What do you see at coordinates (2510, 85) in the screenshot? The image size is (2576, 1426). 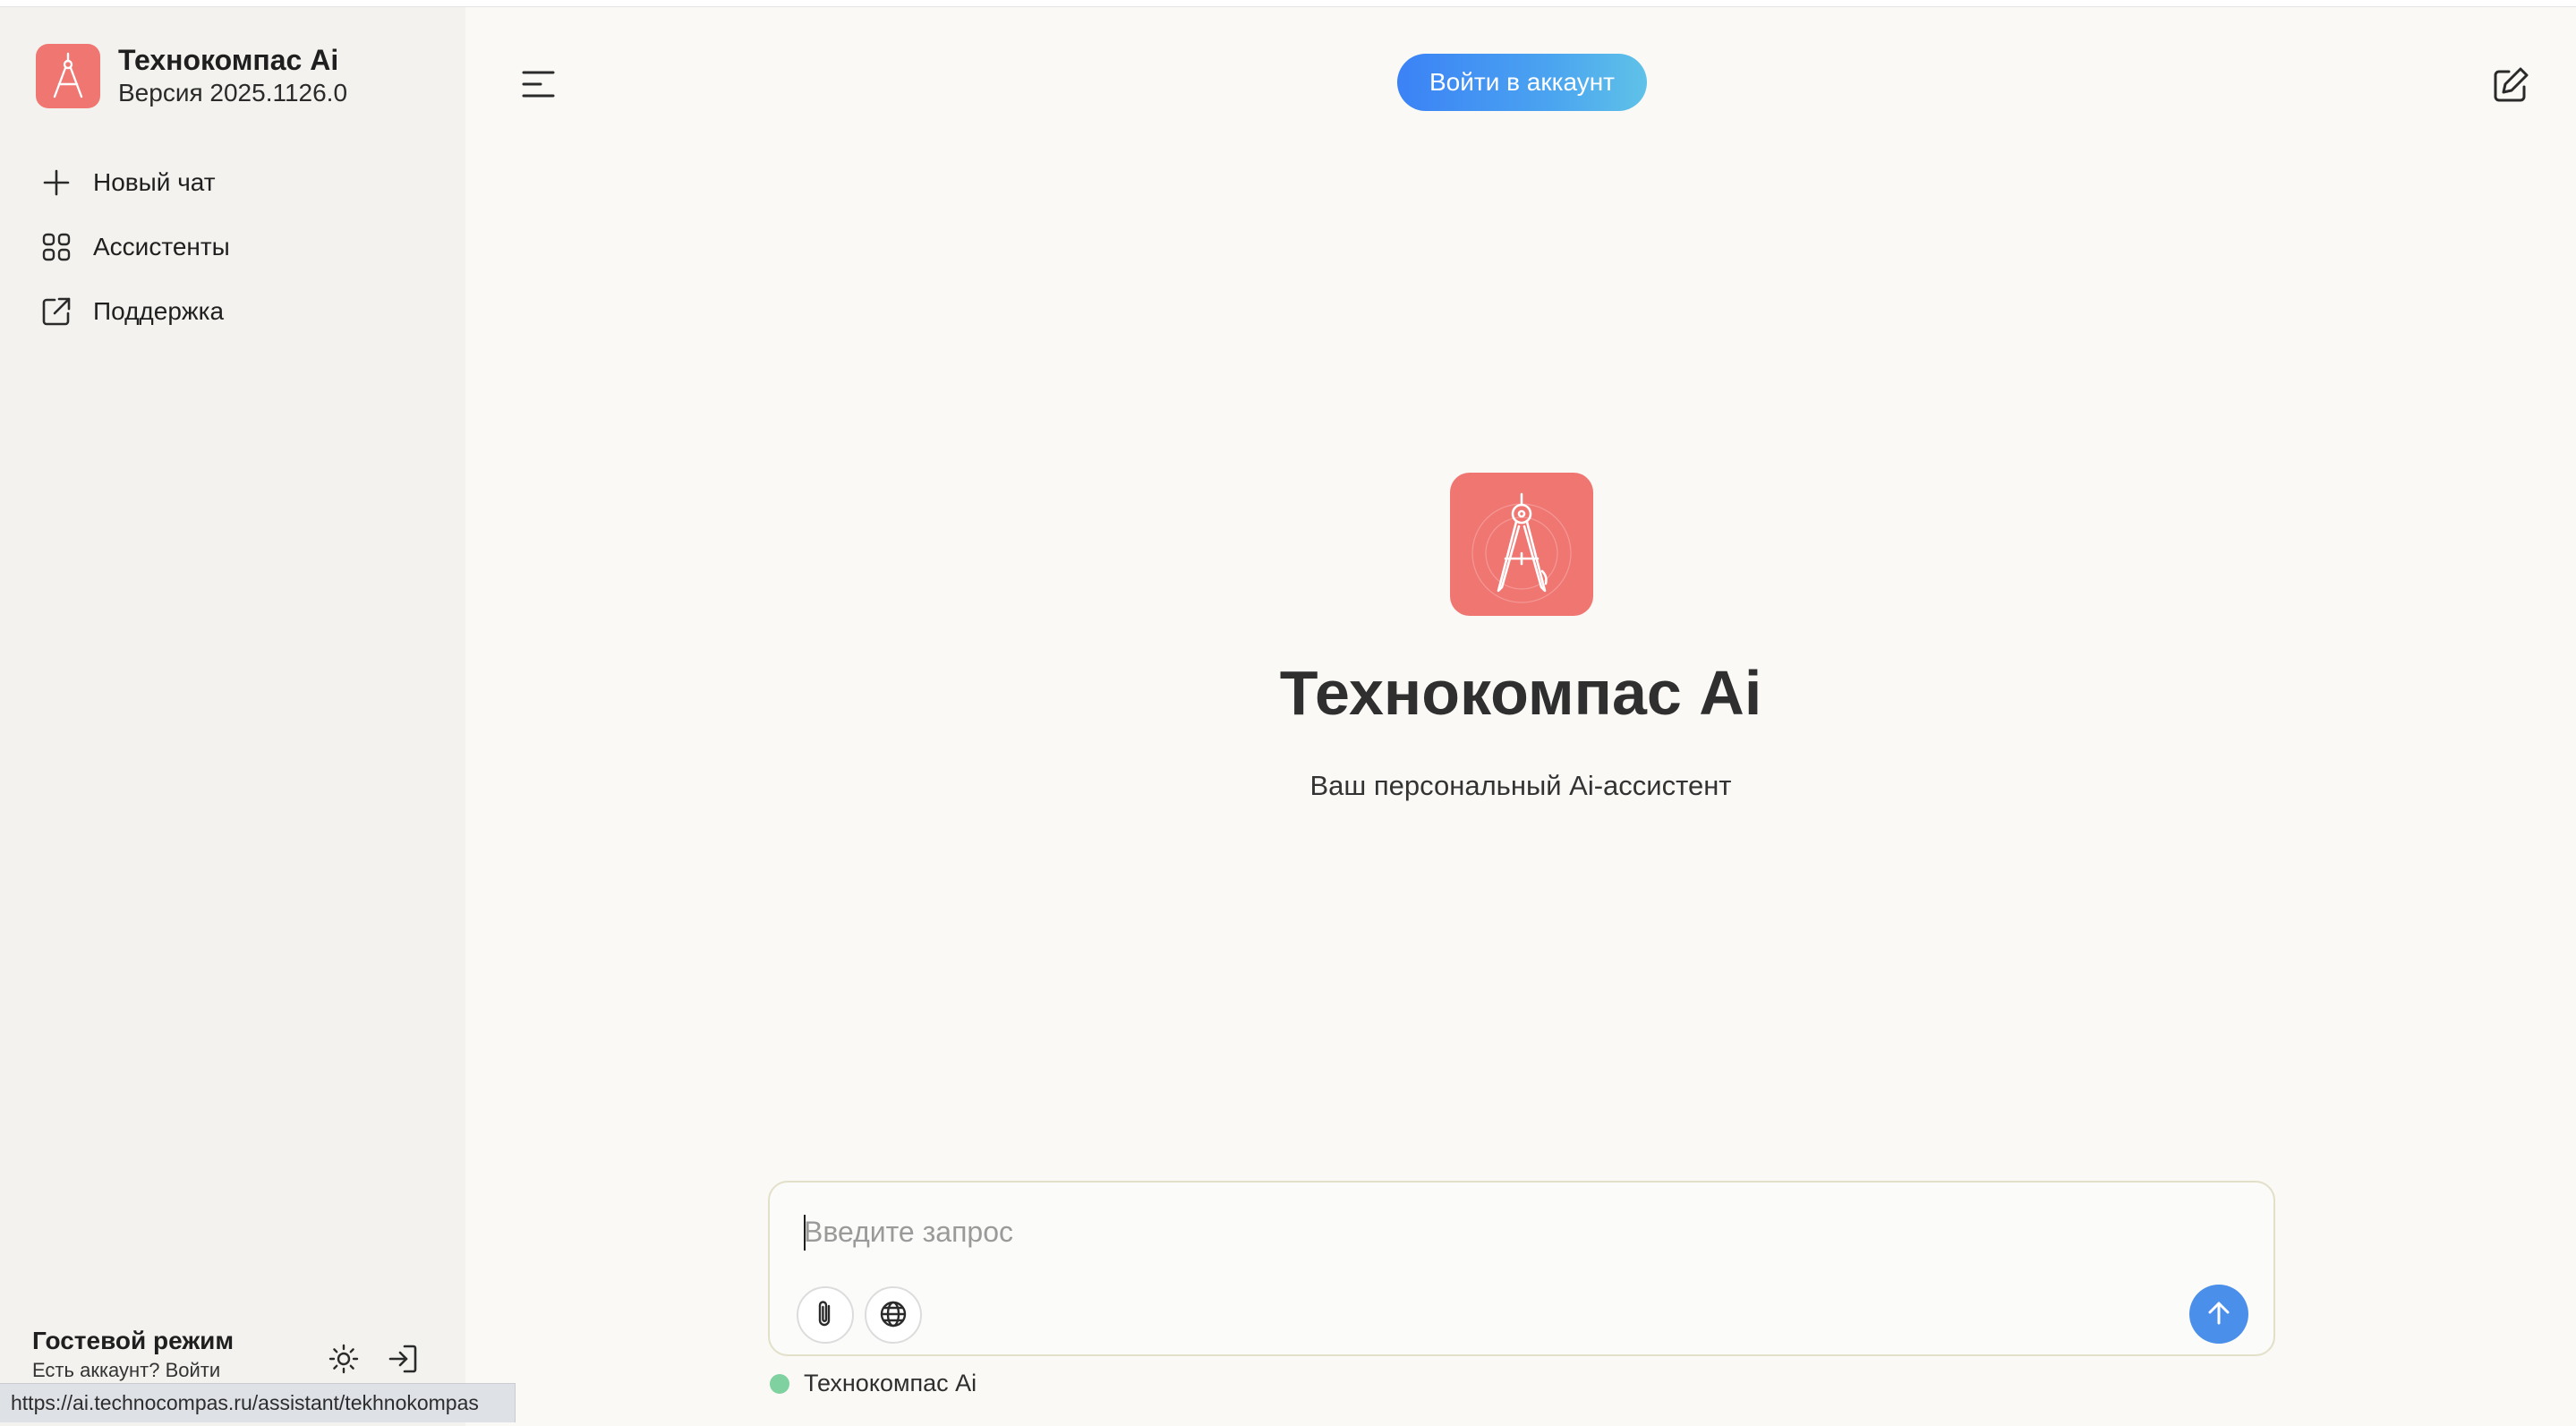 I see `new-chat-edit-icon` at bounding box center [2510, 85].